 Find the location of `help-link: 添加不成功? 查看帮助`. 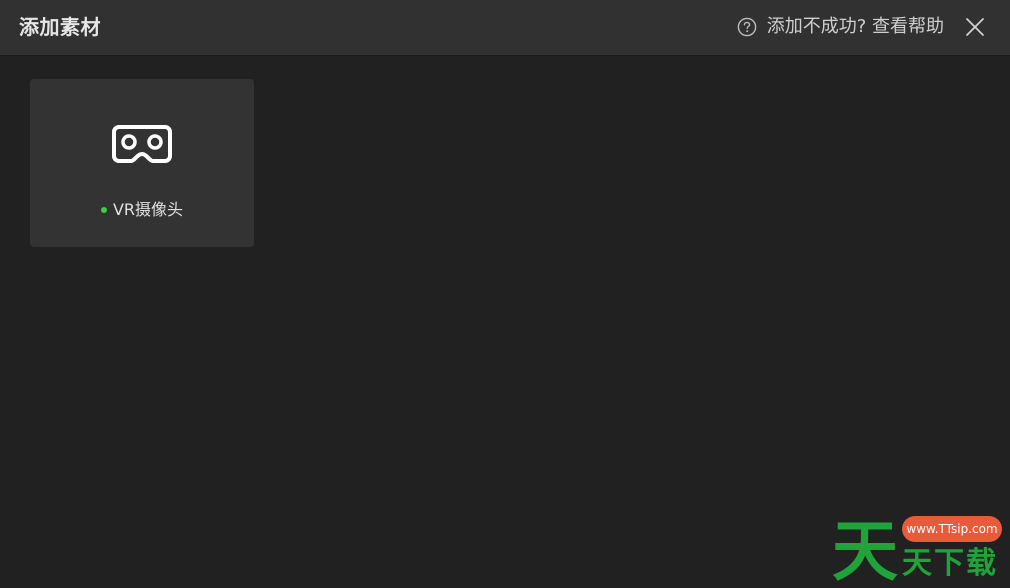

help-link: 添加不成功? 查看帮助 is located at coordinates (840, 27).